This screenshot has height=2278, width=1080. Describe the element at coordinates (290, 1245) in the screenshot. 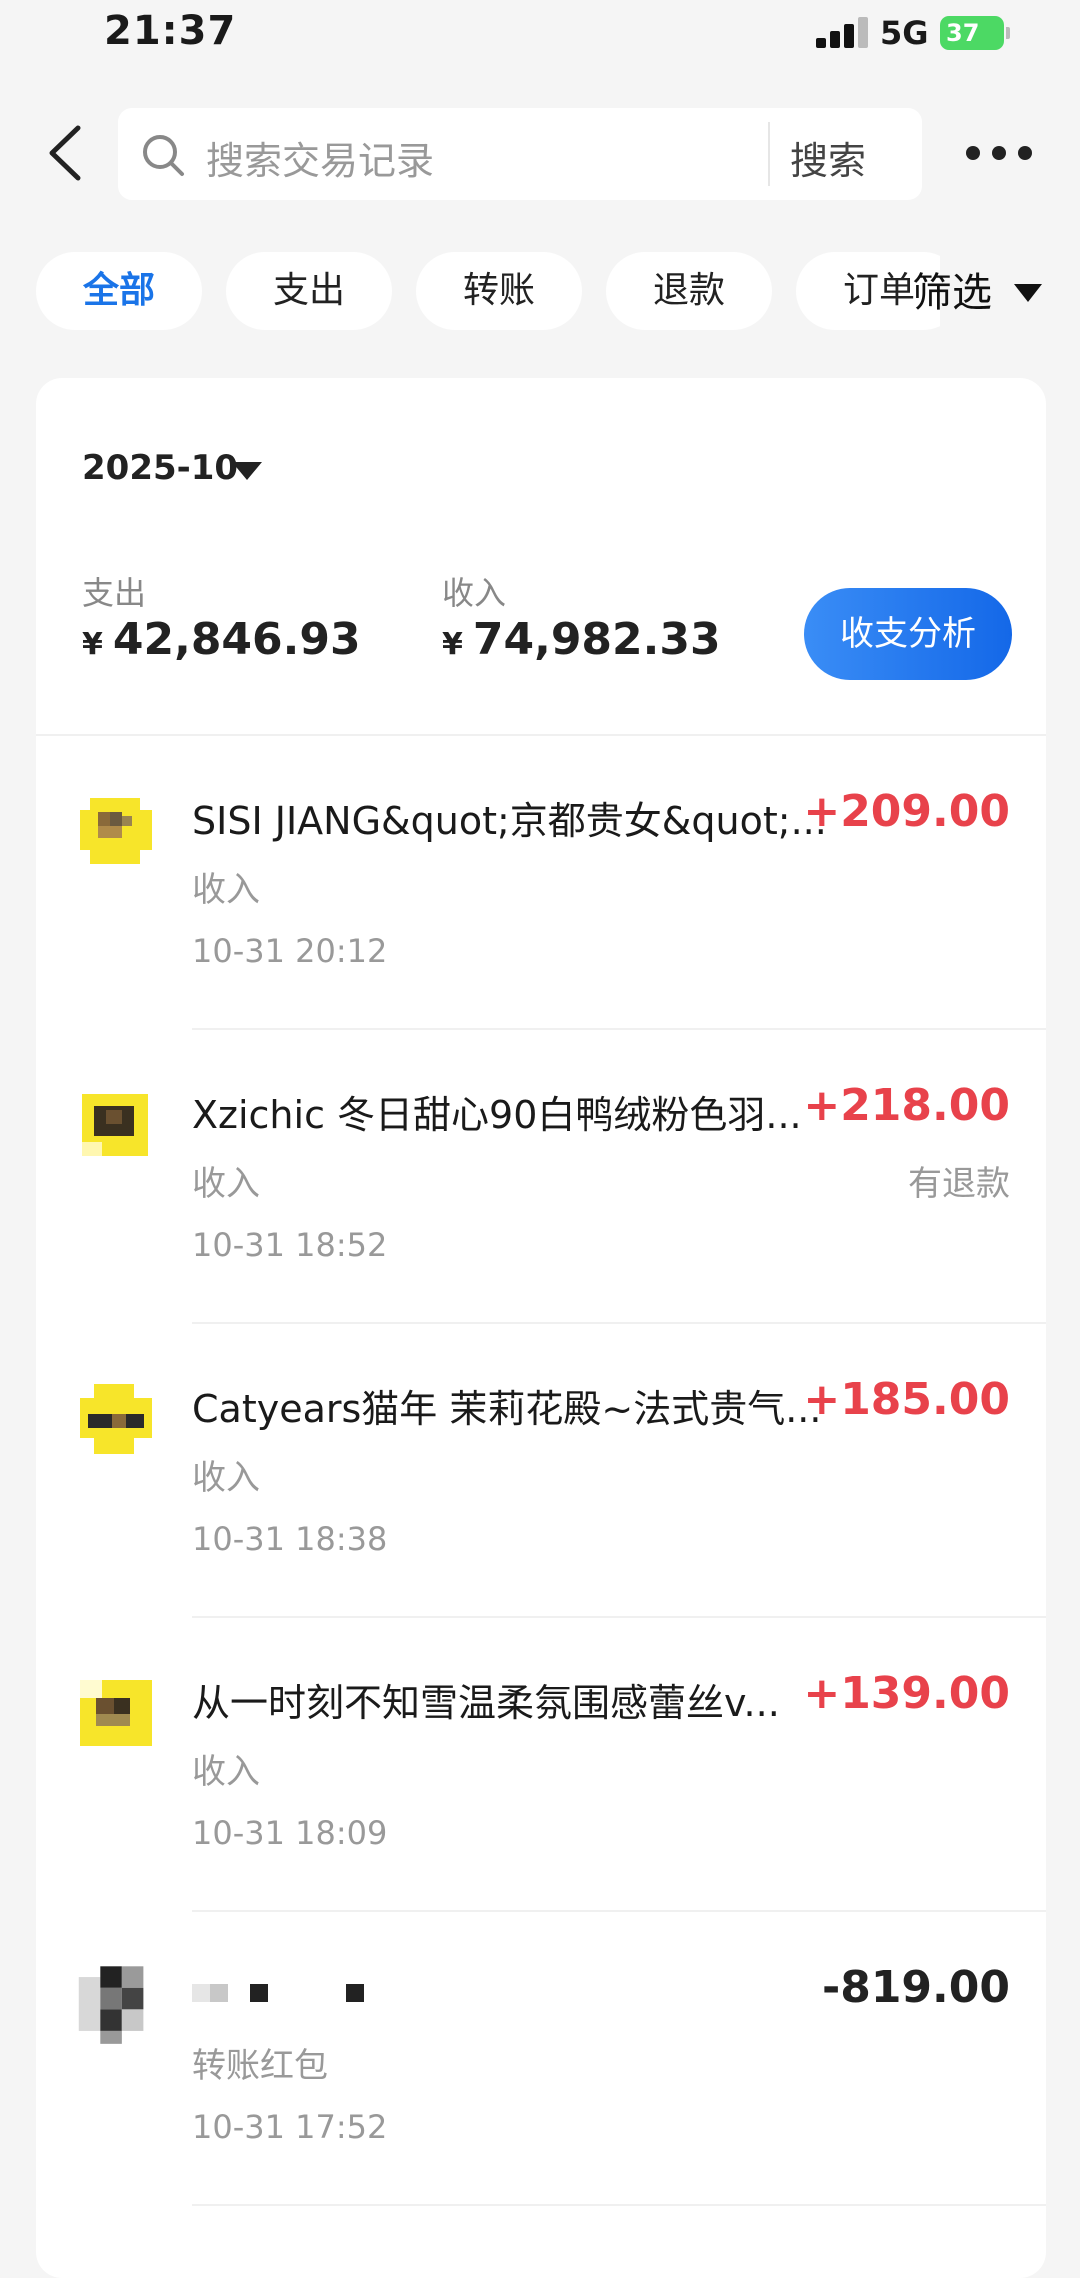

I see `transaction-time: 10-31 18:52` at that location.